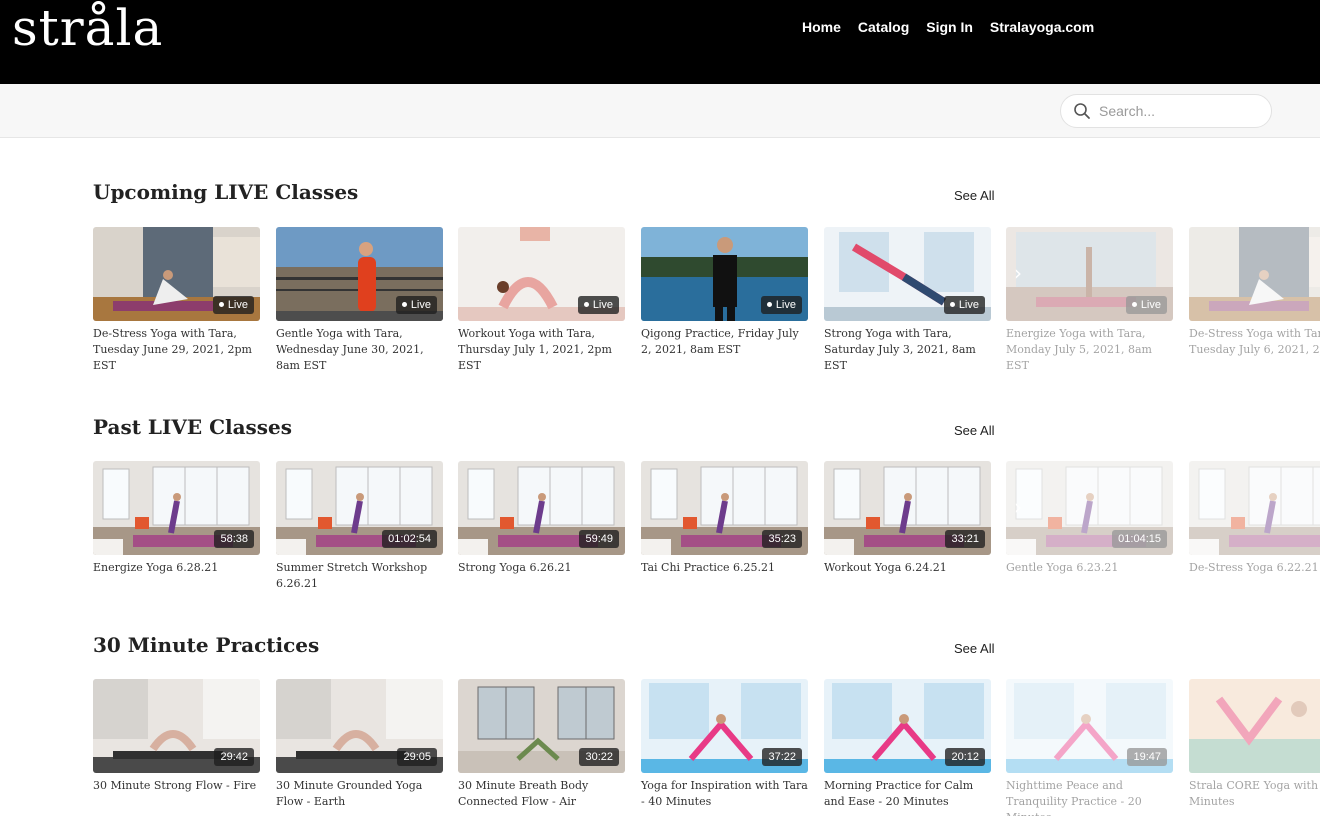 This screenshot has width=1320, height=816. What do you see at coordinates (599, 539) in the screenshot?
I see `duration-badge: 59:49` at bounding box center [599, 539].